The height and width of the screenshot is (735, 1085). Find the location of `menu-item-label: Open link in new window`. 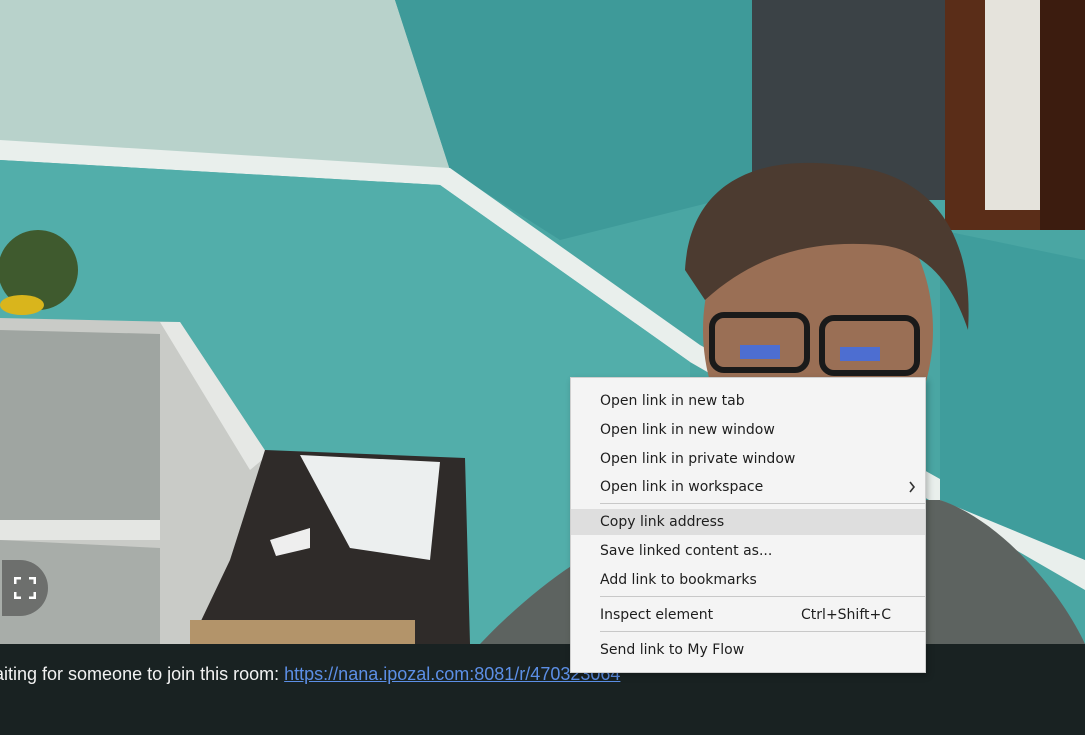

menu-item-label: Open link in new window is located at coordinates (687, 430).